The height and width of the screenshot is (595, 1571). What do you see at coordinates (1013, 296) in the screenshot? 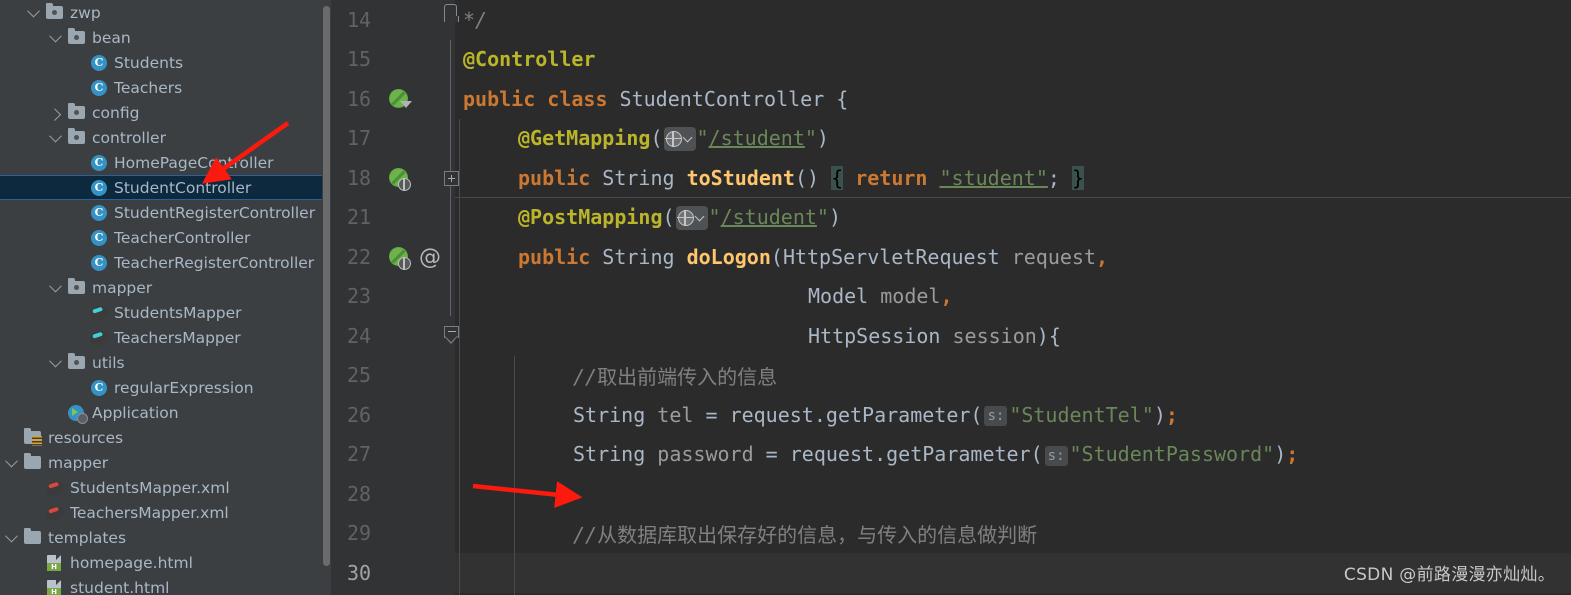
I see `code-text: Model model,` at bounding box center [1013, 296].